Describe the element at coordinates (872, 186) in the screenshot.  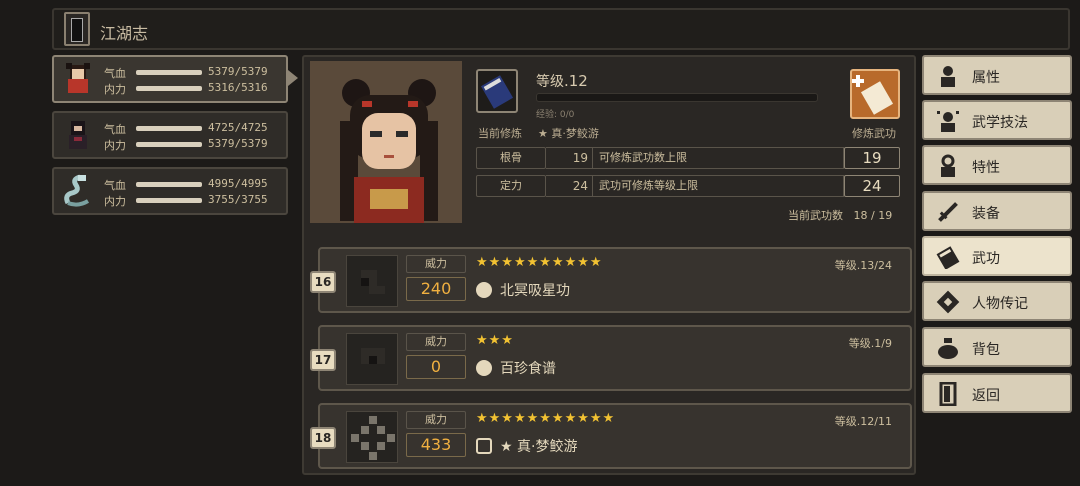
I see `attribute-limit: 24` at that location.